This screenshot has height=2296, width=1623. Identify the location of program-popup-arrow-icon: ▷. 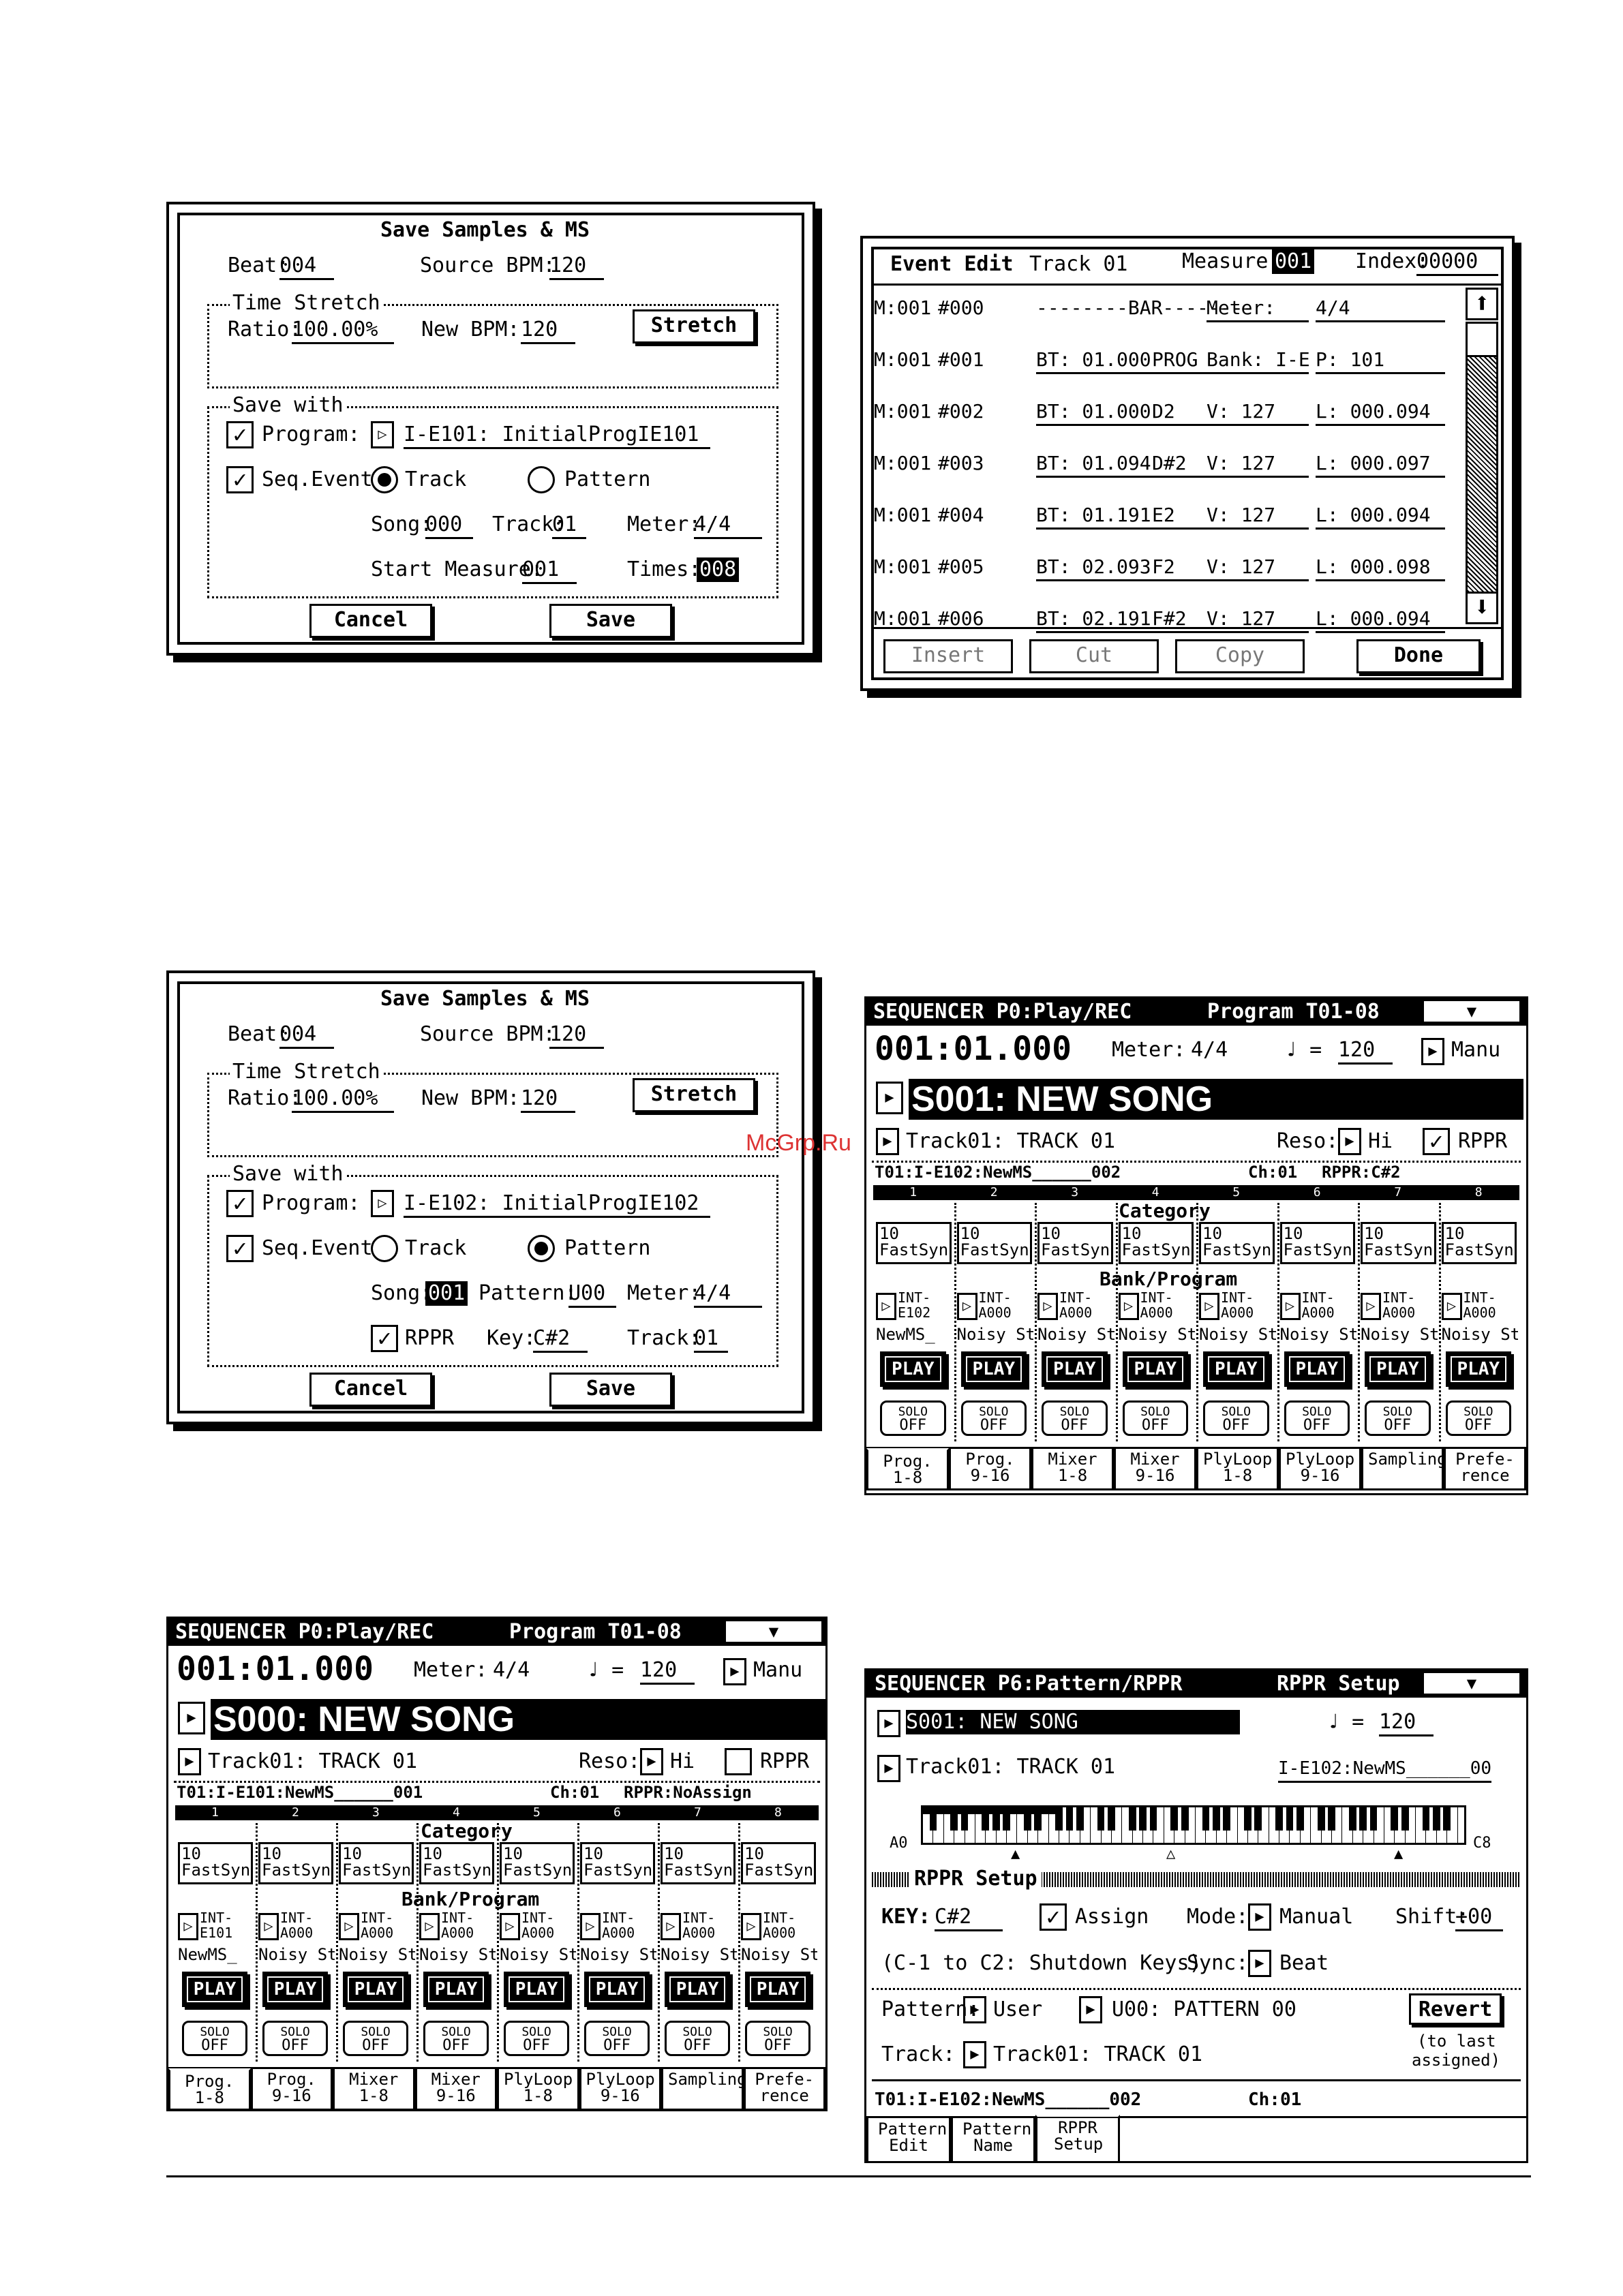
(382, 1203).